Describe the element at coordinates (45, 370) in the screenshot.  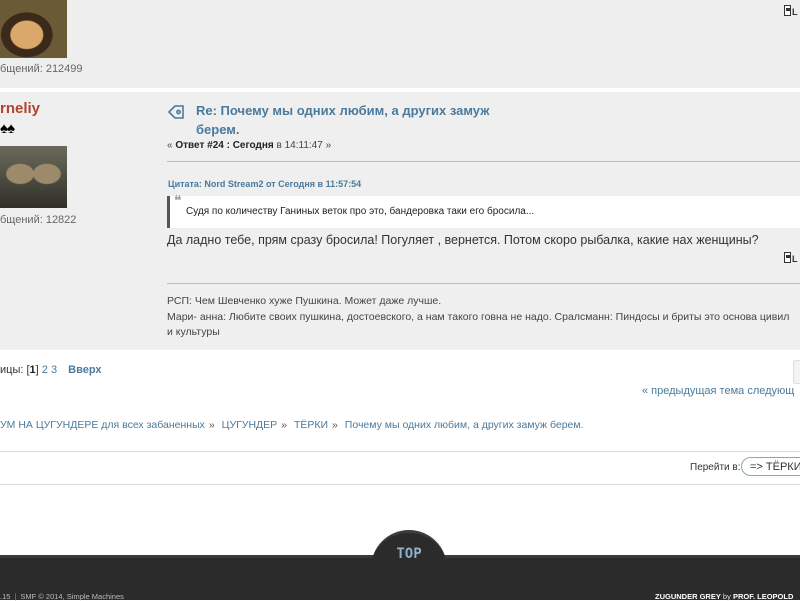
I see `page-link-2: 2` at that location.